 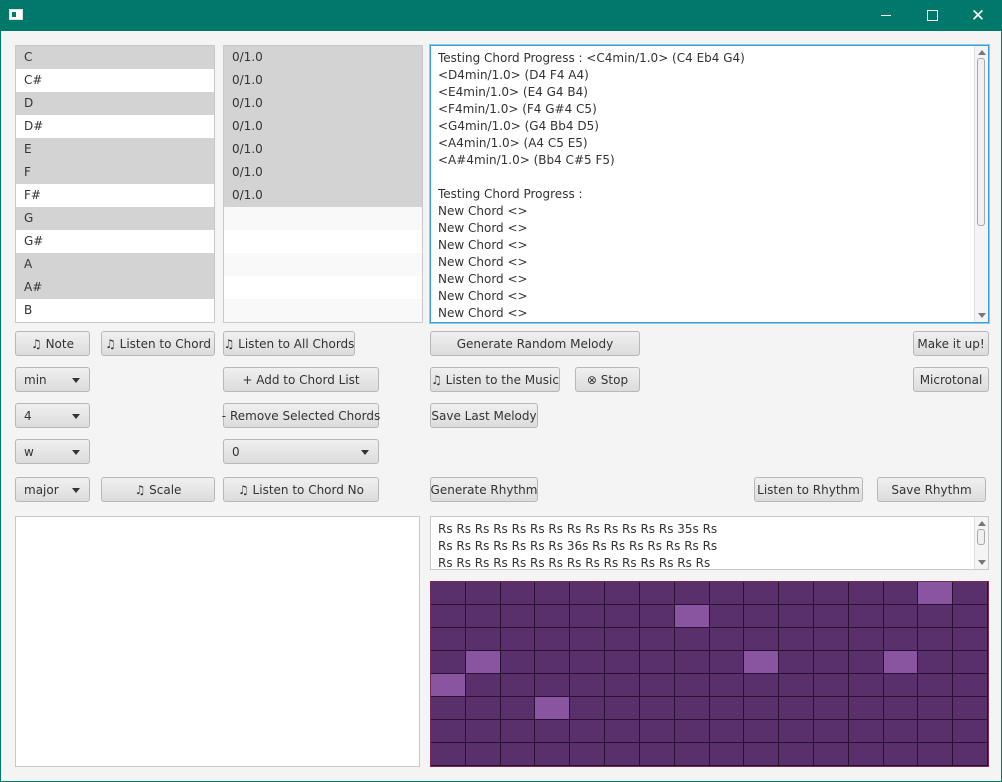 What do you see at coordinates (115, 103) in the screenshot?
I see `note-list-item: D` at bounding box center [115, 103].